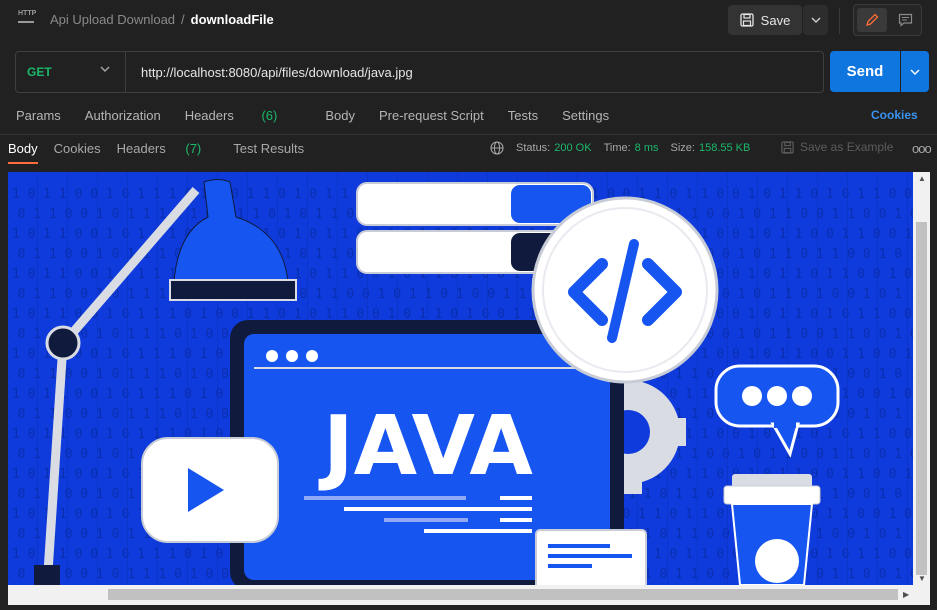 The height and width of the screenshot is (610, 937). Describe the element at coordinates (141, 148) in the screenshot. I see `tab-response-headers-label: Headers` at that location.